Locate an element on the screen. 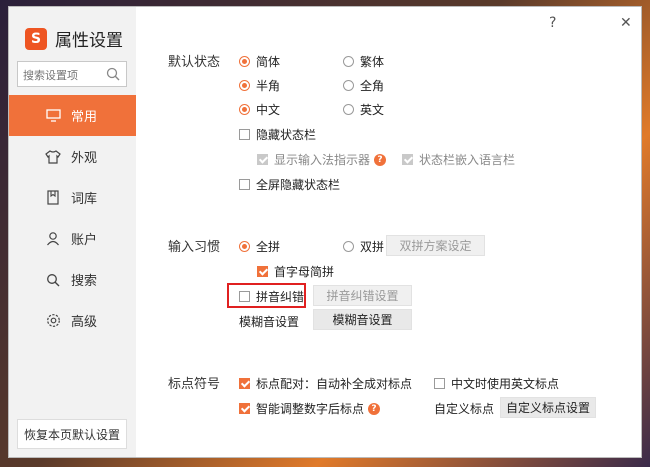  option-label: 英文 is located at coordinates (372, 110).